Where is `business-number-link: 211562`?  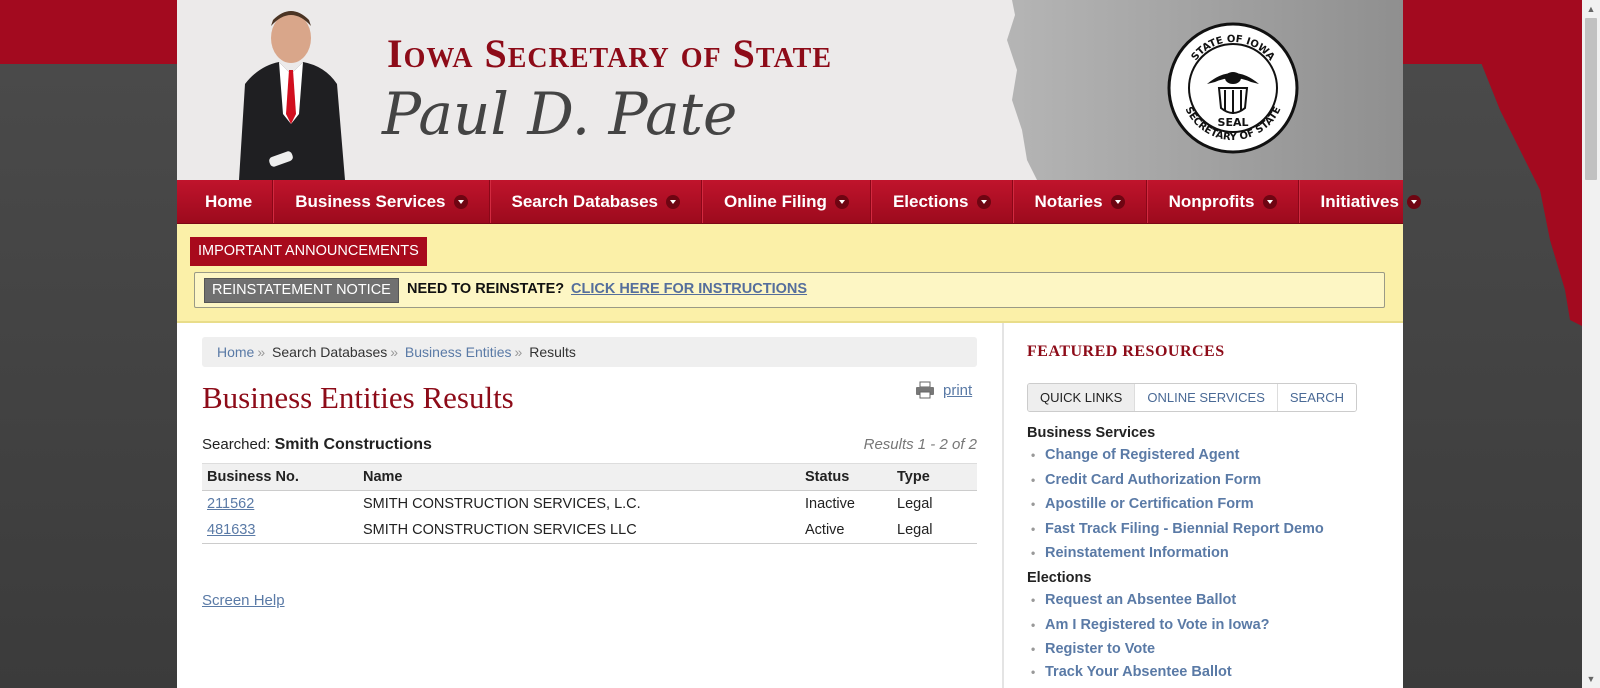
business-number-link: 211562 is located at coordinates (230, 504).